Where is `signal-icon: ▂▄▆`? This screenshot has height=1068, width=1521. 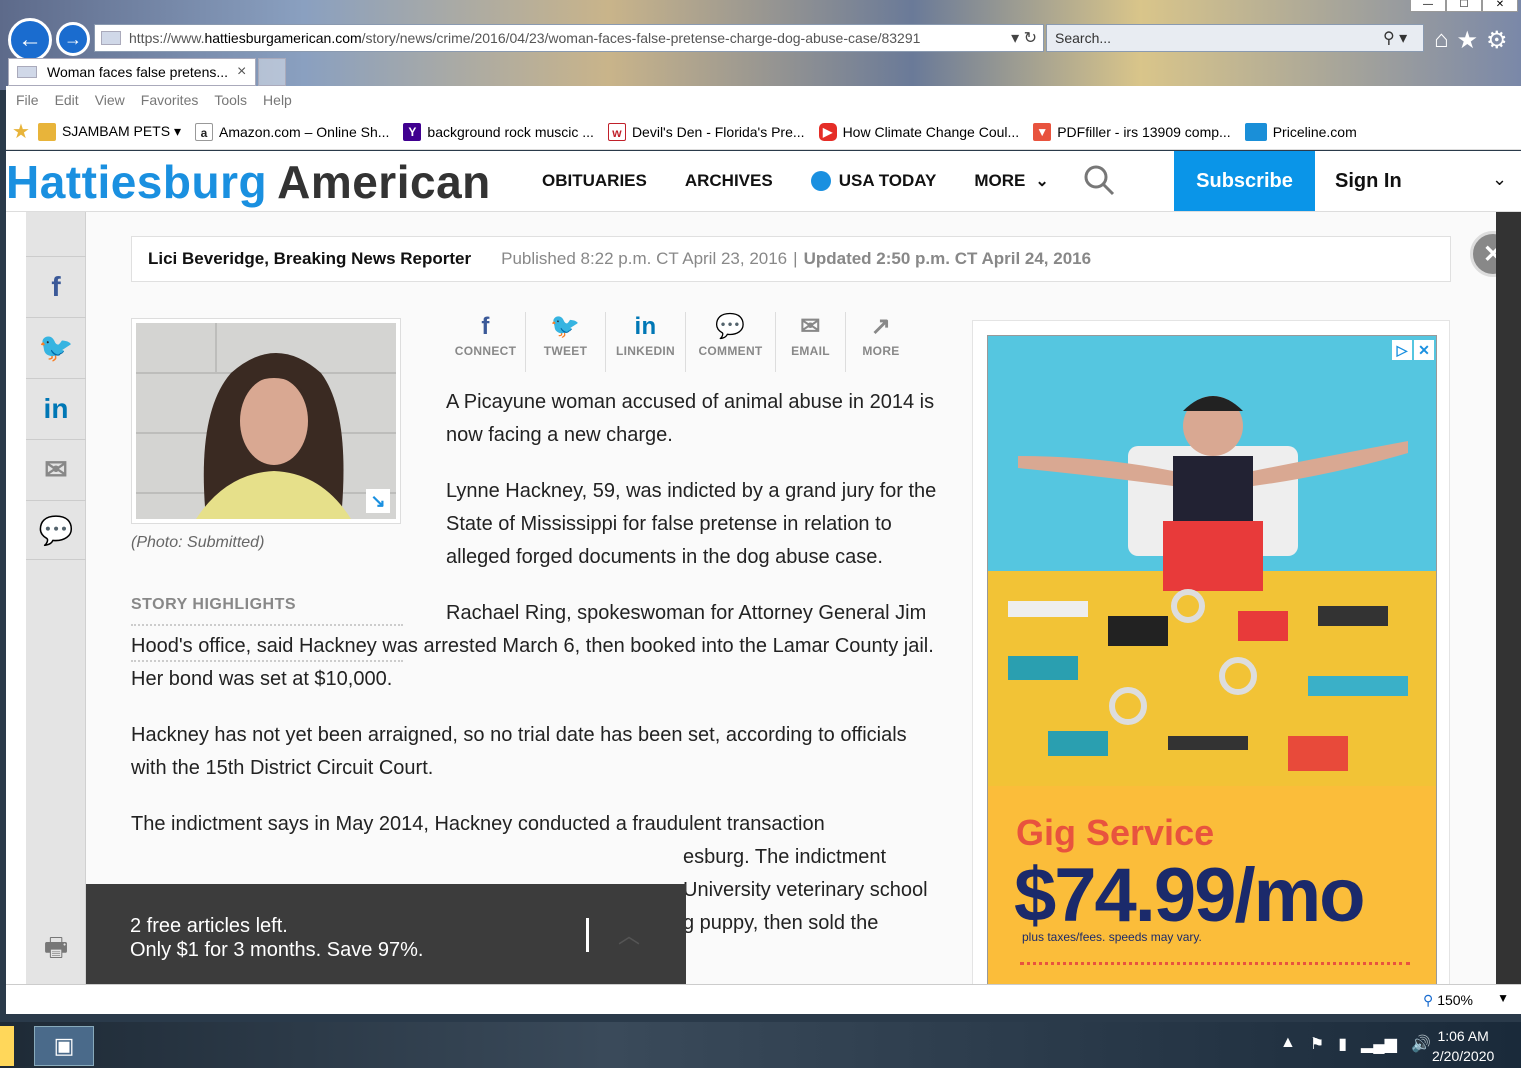
signal-icon: ▂▄▆ is located at coordinates (1379, 1044).